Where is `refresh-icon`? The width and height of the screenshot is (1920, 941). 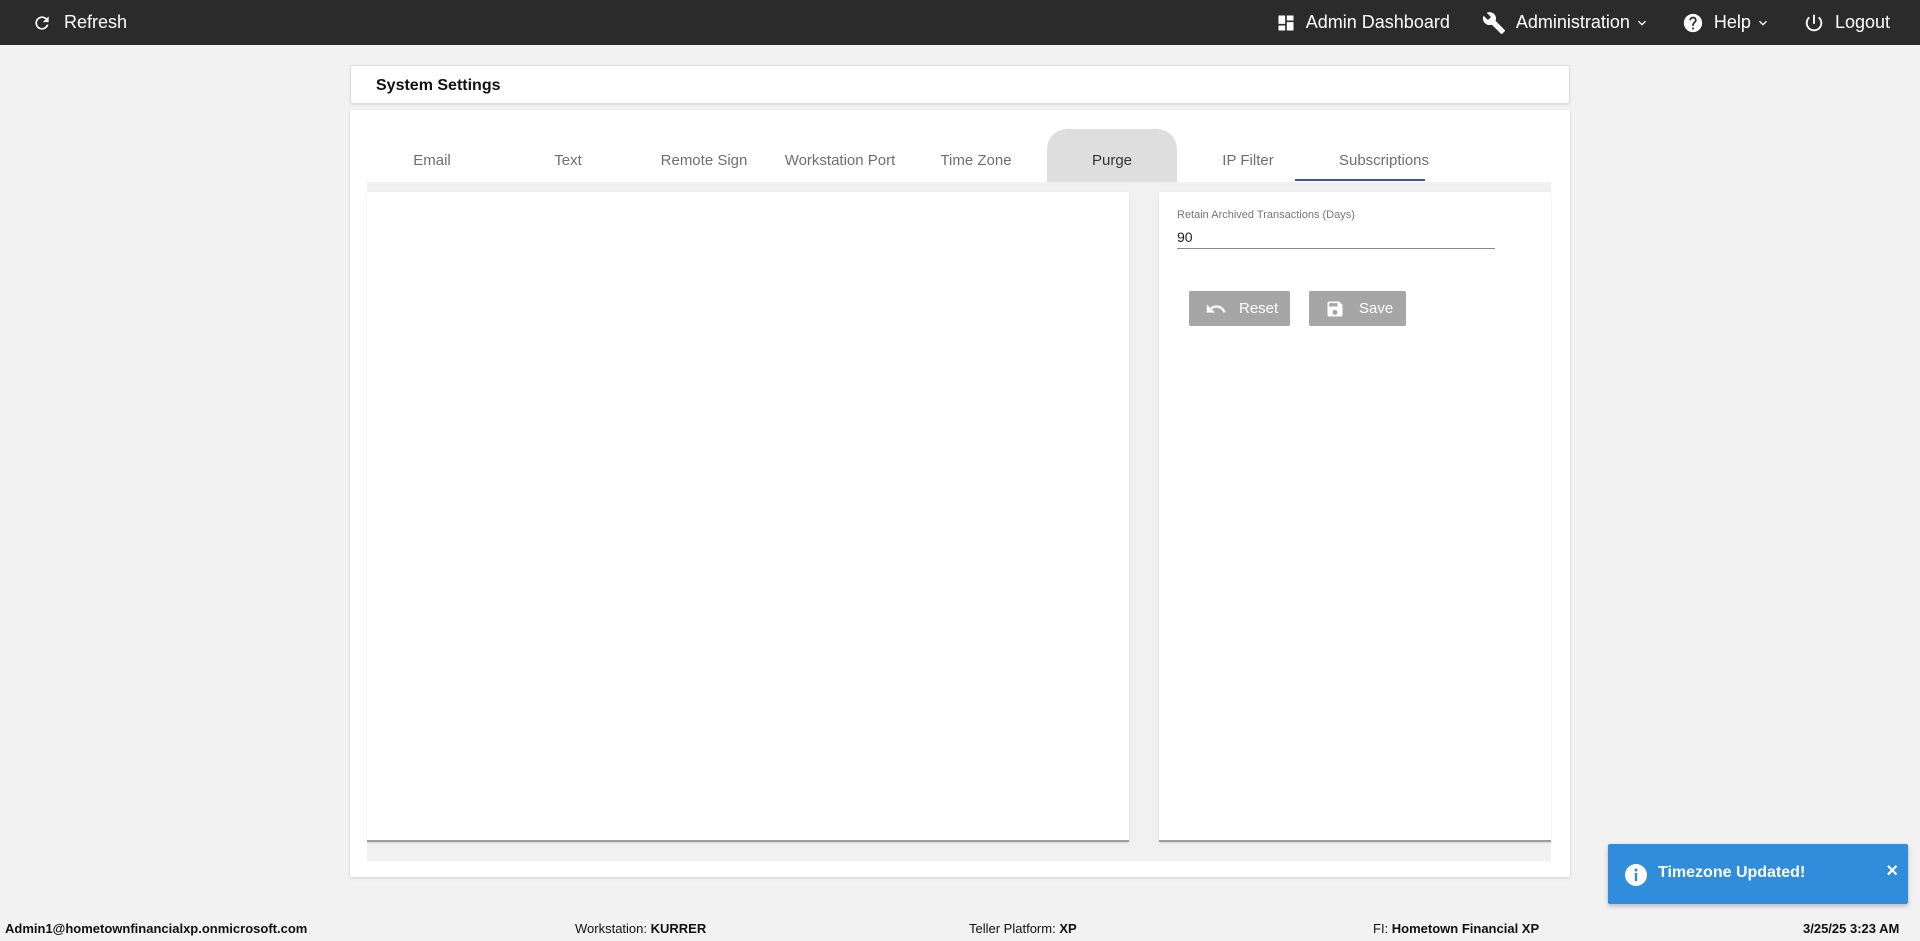
refresh-icon is located at coordinates (42, 22).